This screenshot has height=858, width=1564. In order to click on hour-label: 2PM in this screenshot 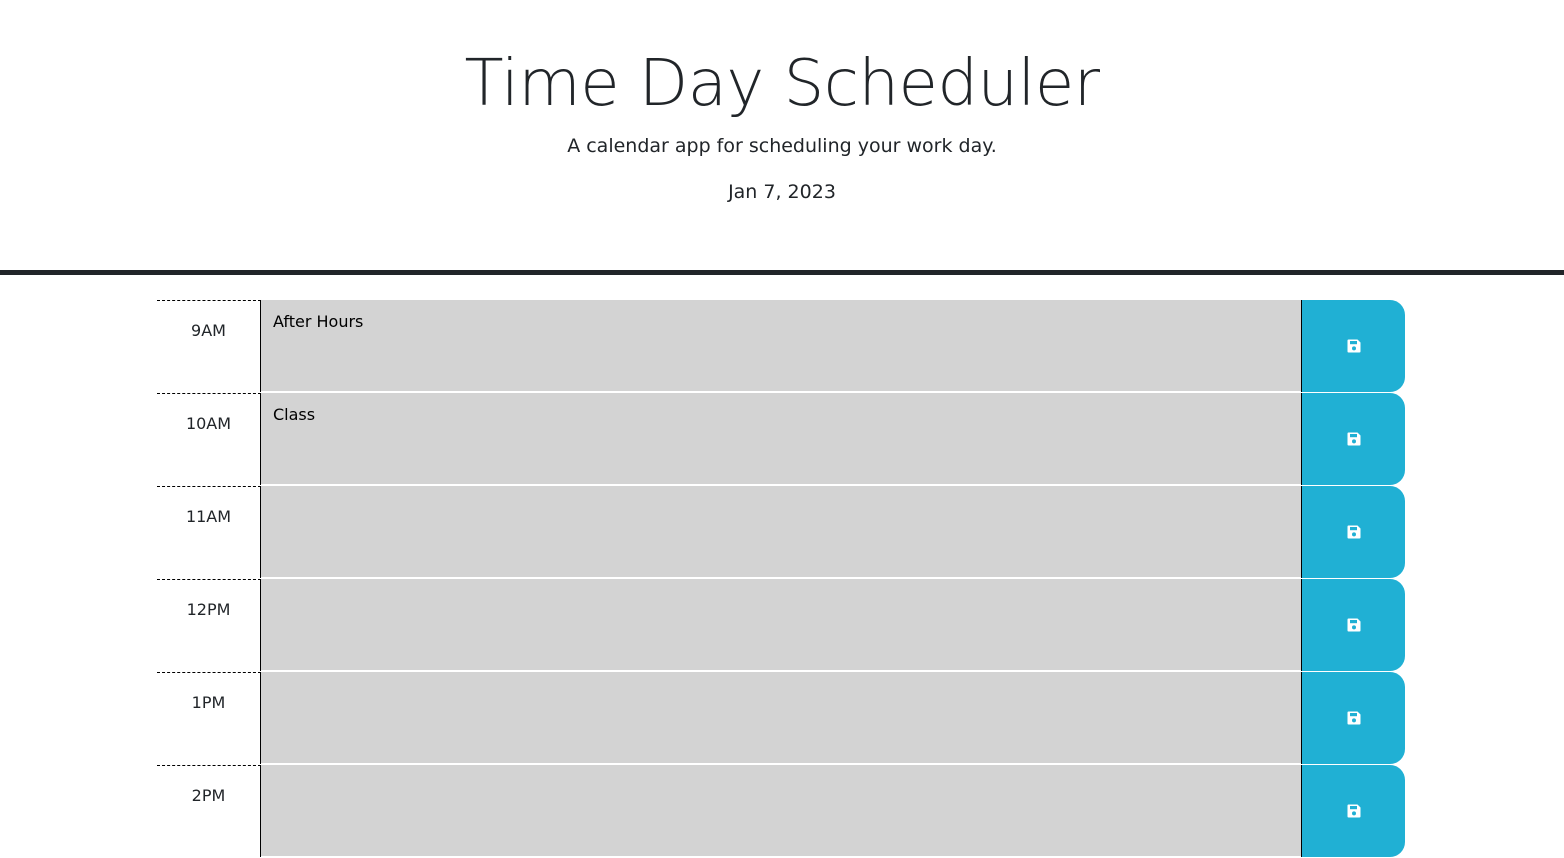, I will do `click(209, 811)`.